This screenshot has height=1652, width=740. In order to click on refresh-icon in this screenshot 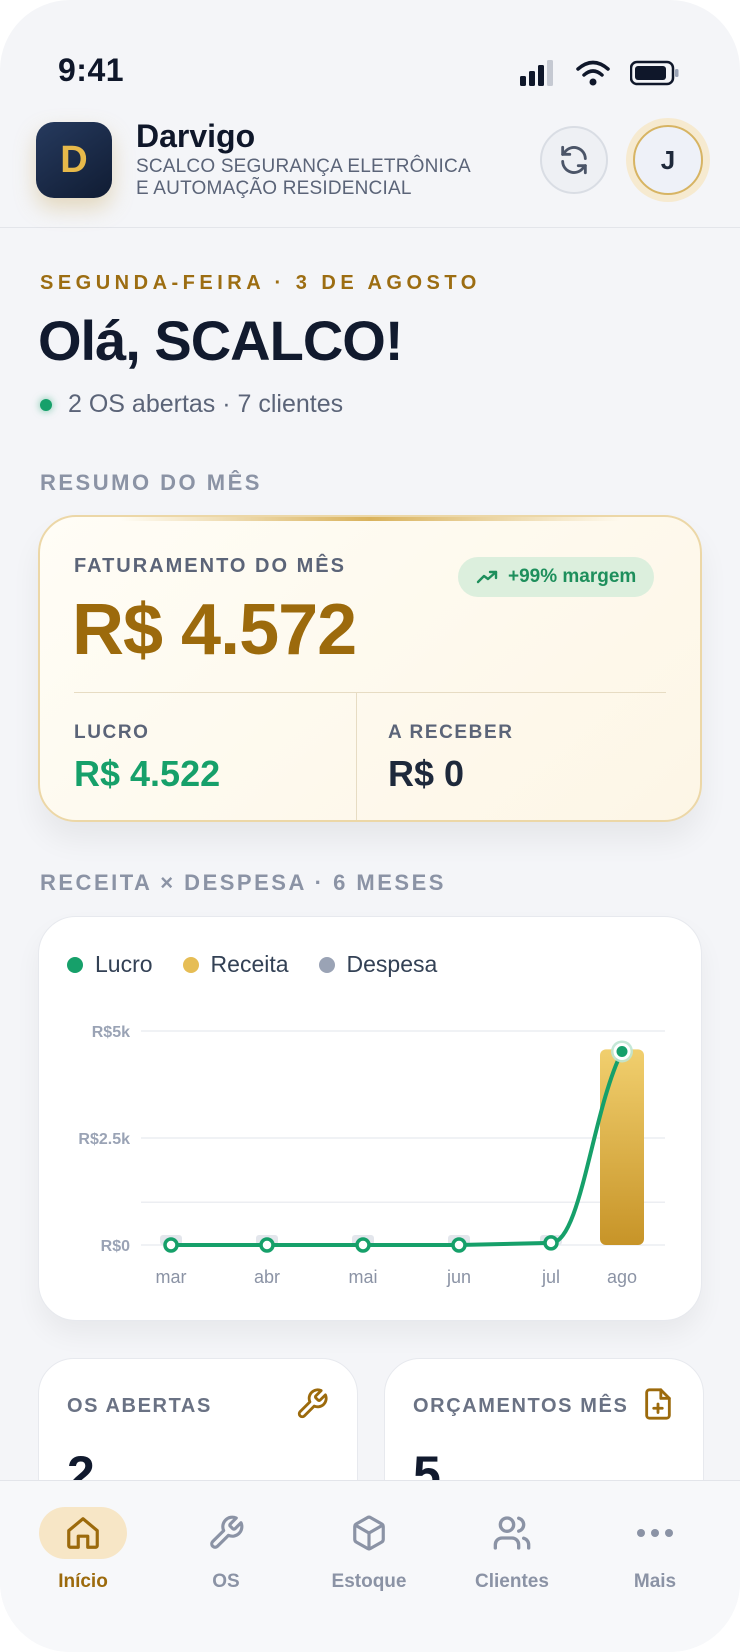, I will do `click(574, 160)`.